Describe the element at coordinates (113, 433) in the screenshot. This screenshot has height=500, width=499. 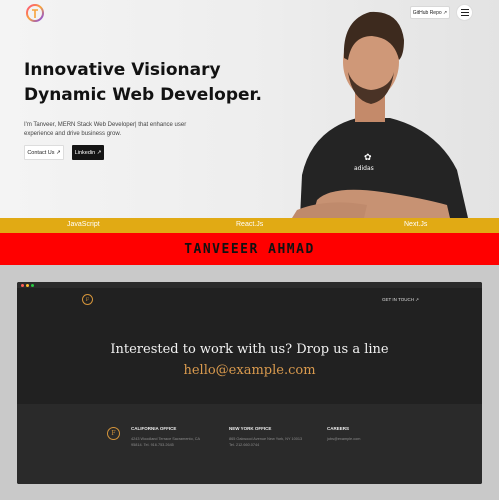
I see `footer-logo-icon: F` at that location.